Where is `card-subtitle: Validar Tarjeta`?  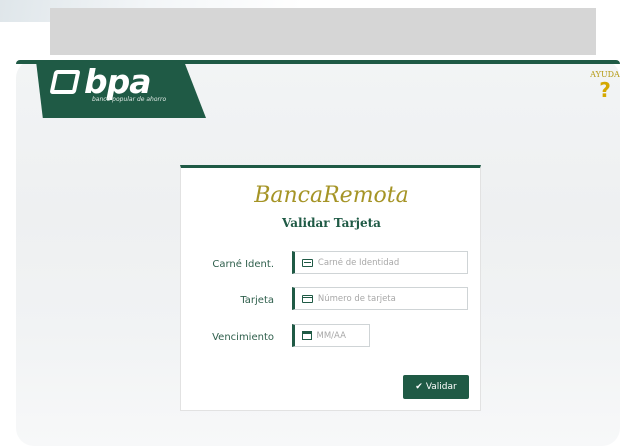
card-subtitle: Validar Tarjeta is located at coordinates (331, 223).